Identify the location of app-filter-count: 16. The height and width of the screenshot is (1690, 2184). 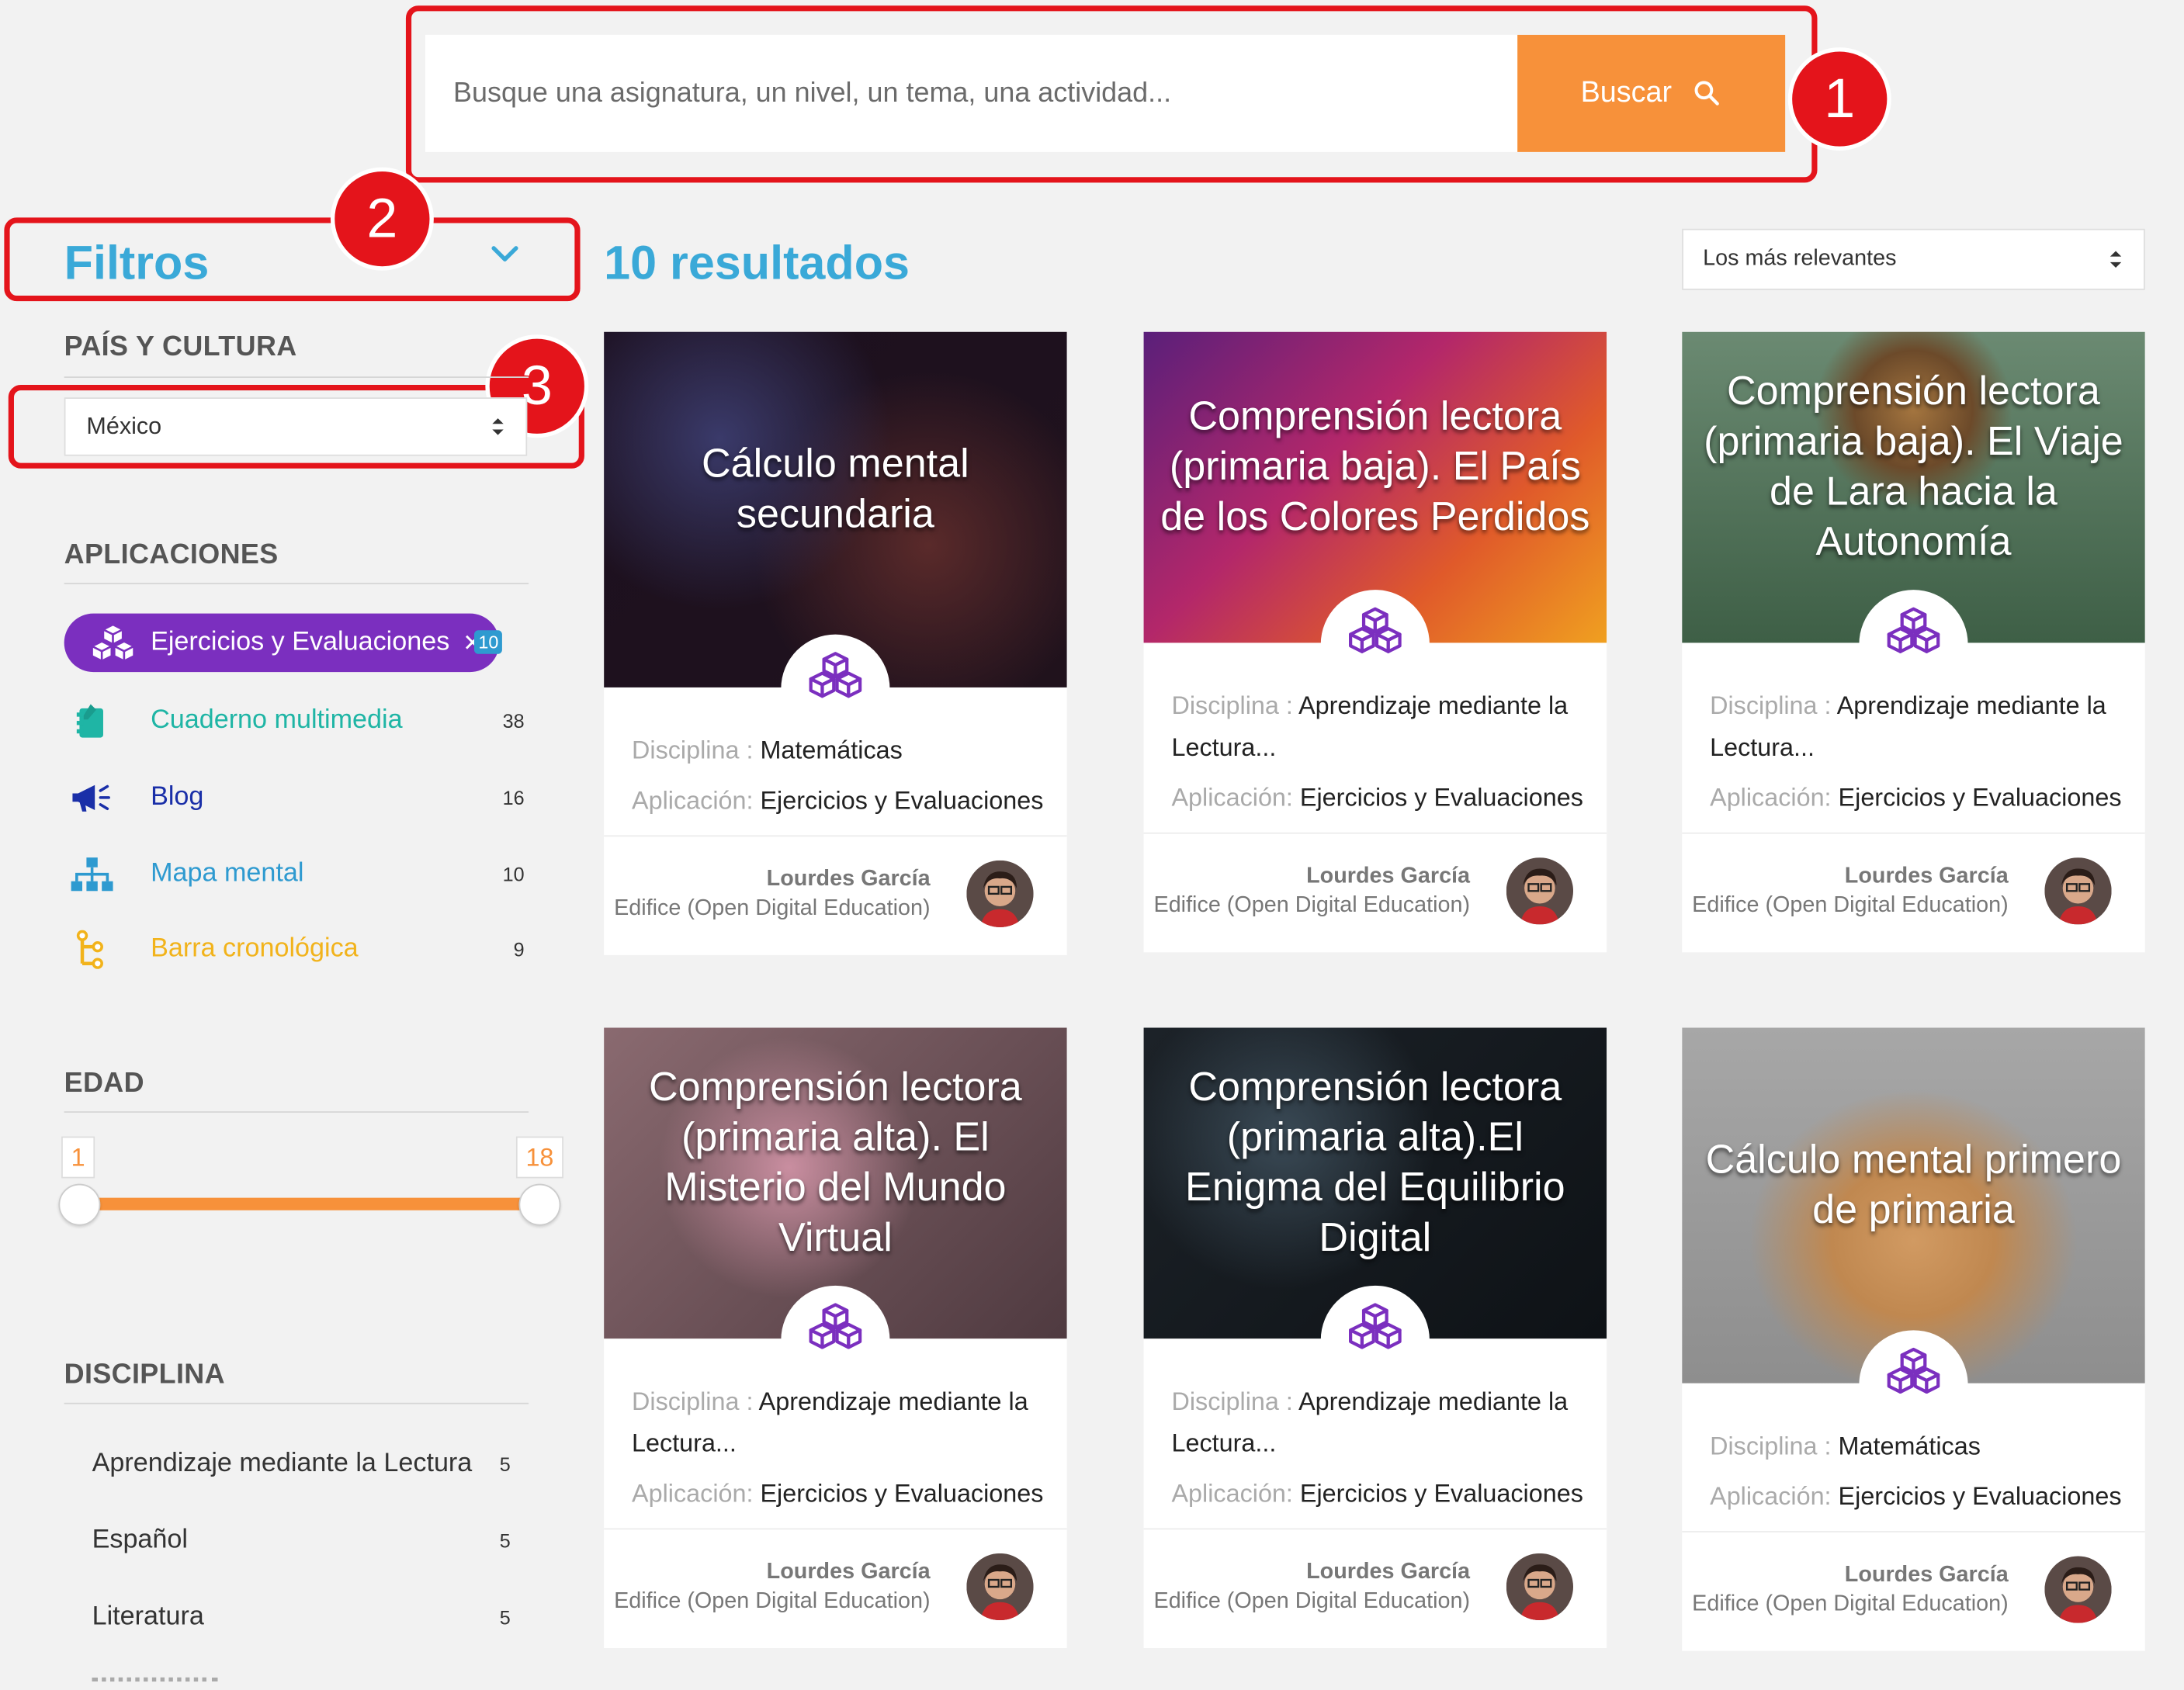
(513, 797).